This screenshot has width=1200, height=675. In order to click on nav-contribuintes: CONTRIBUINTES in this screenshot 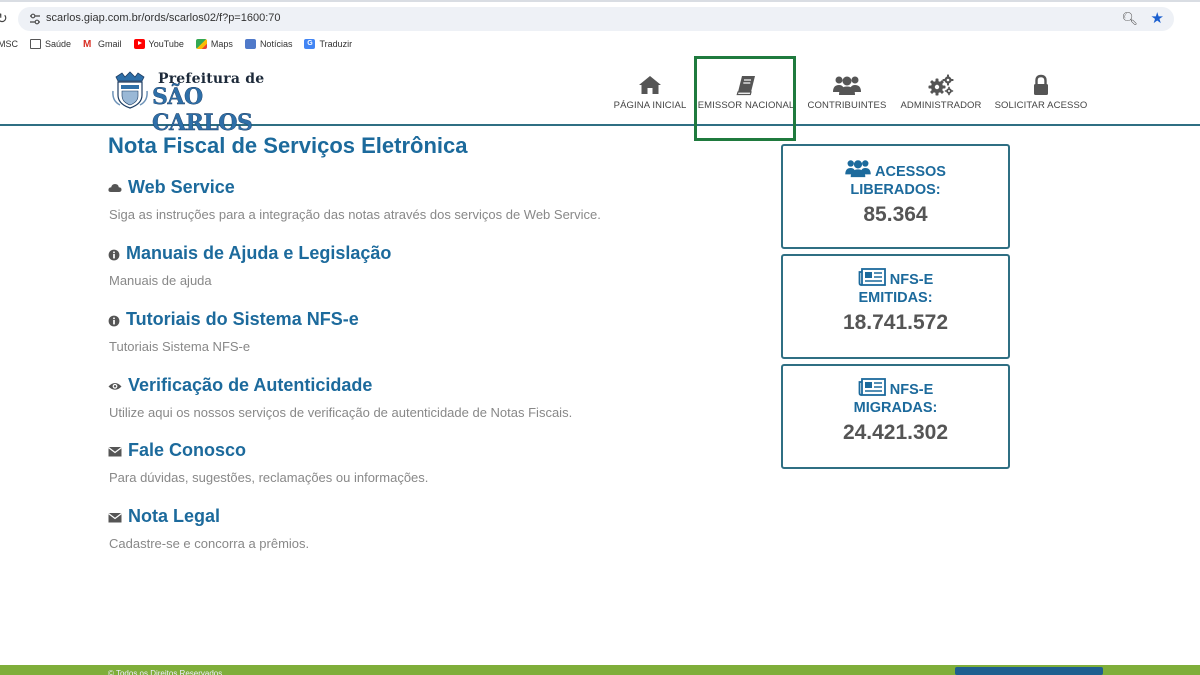, I will do `click(847, 92)`.